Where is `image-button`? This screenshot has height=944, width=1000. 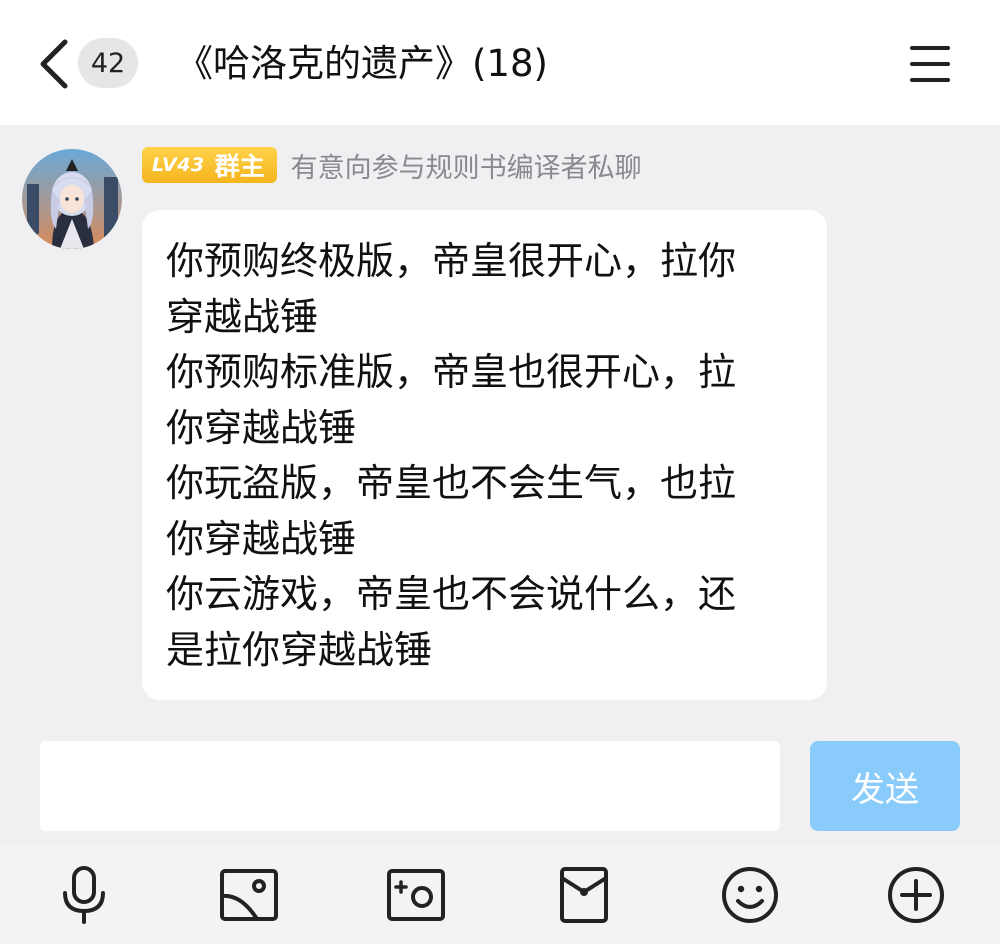 image-button is located at coordinates (249, 895).